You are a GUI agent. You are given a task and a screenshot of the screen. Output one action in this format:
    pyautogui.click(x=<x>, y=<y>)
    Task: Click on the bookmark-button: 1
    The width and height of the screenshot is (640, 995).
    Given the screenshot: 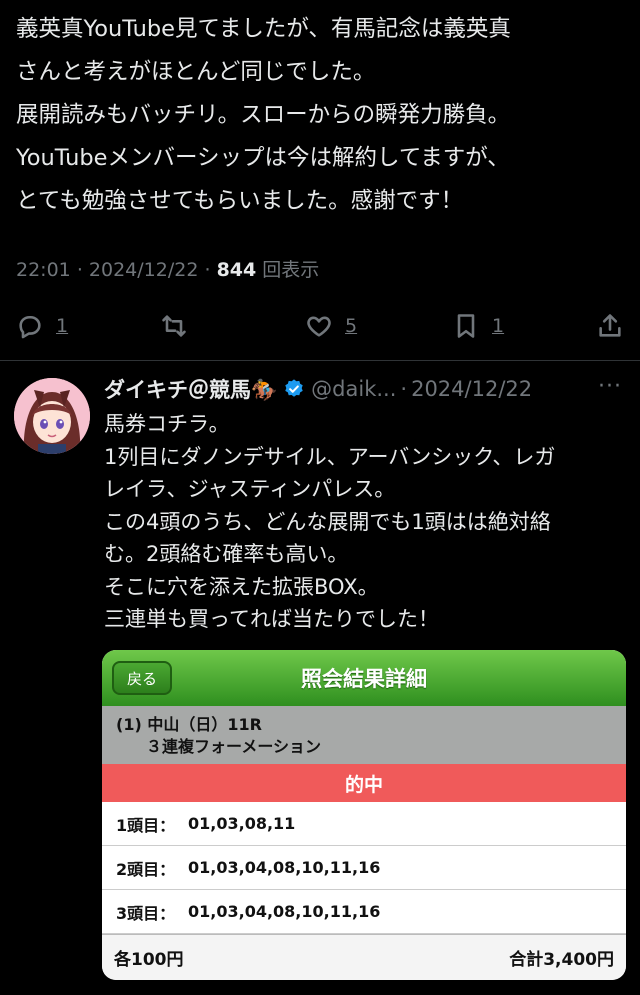 What is the action you would take?
    pyautogui.click(x=478, y=326)
    